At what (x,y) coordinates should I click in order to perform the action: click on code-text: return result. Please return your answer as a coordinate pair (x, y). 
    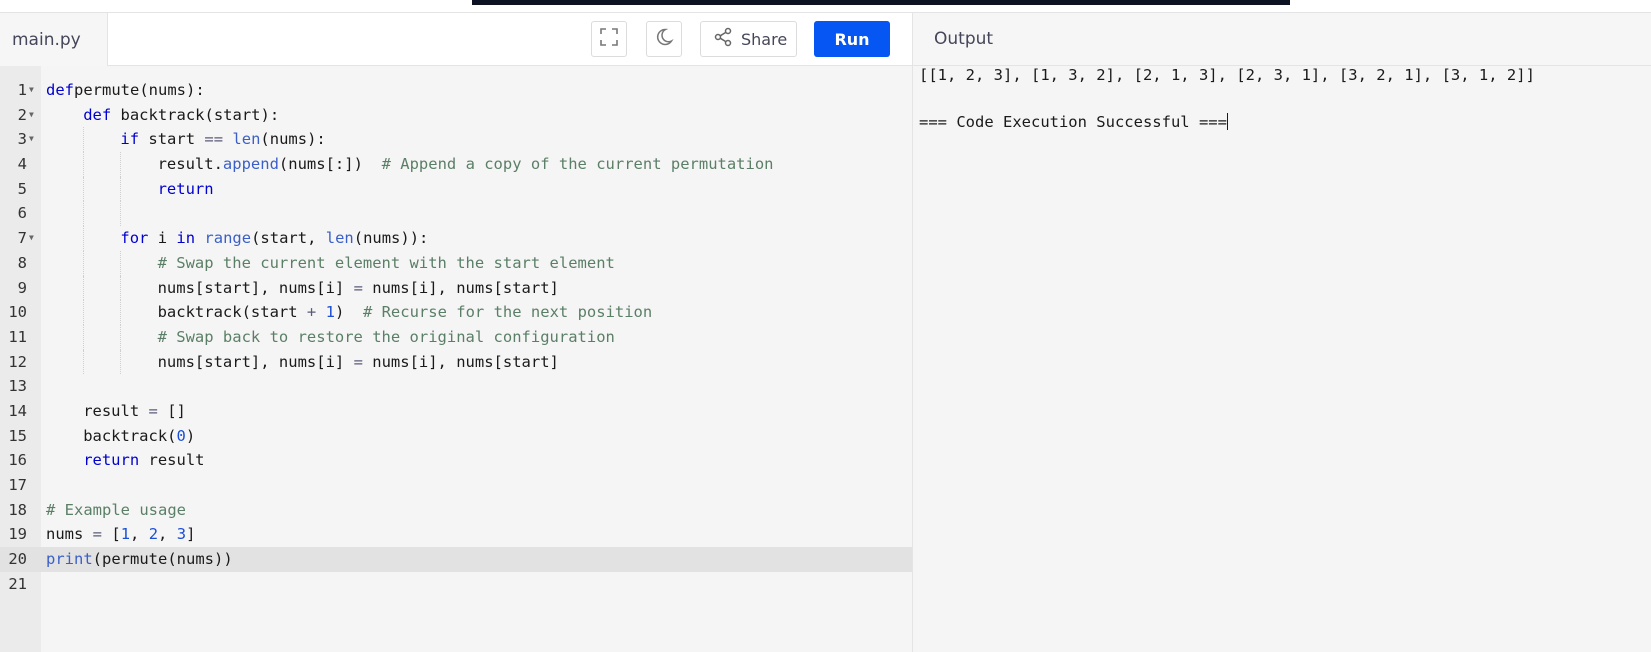
    Looking at the image, I should click on (143, 460).